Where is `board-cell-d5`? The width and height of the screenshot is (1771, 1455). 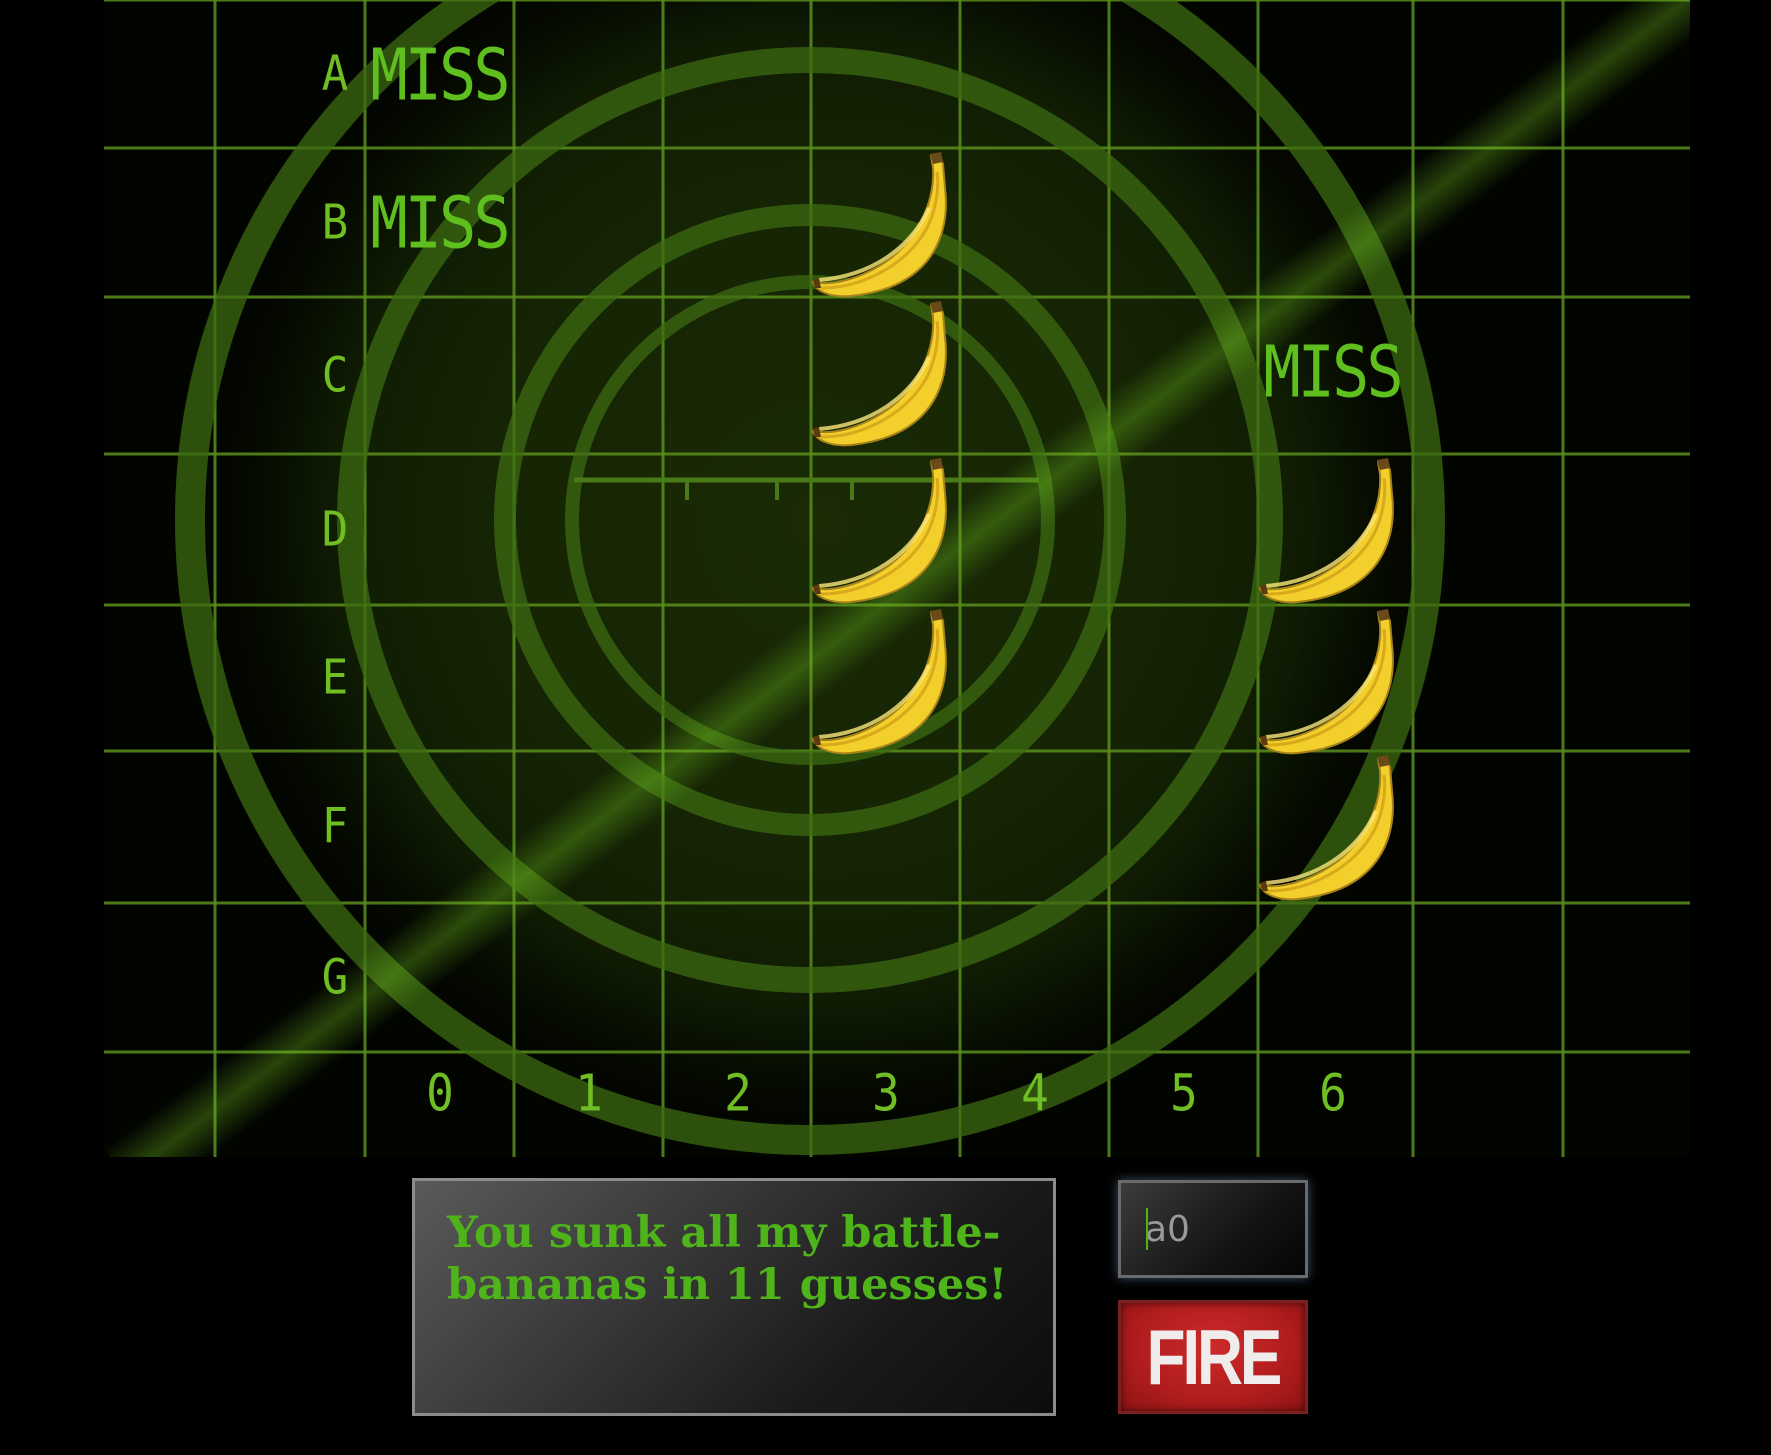 board-cell-d5 is located at coordinates (1183, 528).